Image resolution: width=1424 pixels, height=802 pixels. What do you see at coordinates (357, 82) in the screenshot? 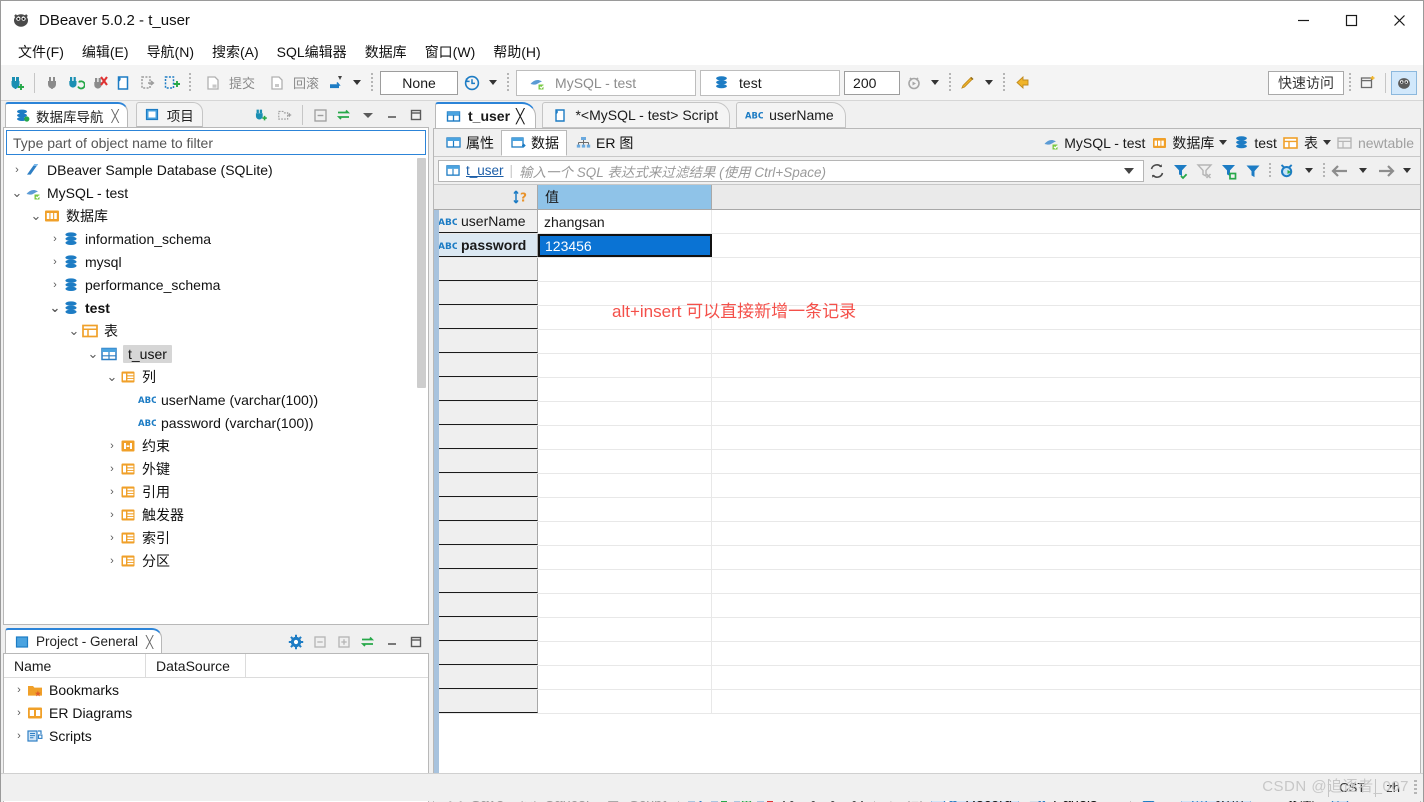
I see `transaction-mode-dropdown` at bounding box center [357, 82].